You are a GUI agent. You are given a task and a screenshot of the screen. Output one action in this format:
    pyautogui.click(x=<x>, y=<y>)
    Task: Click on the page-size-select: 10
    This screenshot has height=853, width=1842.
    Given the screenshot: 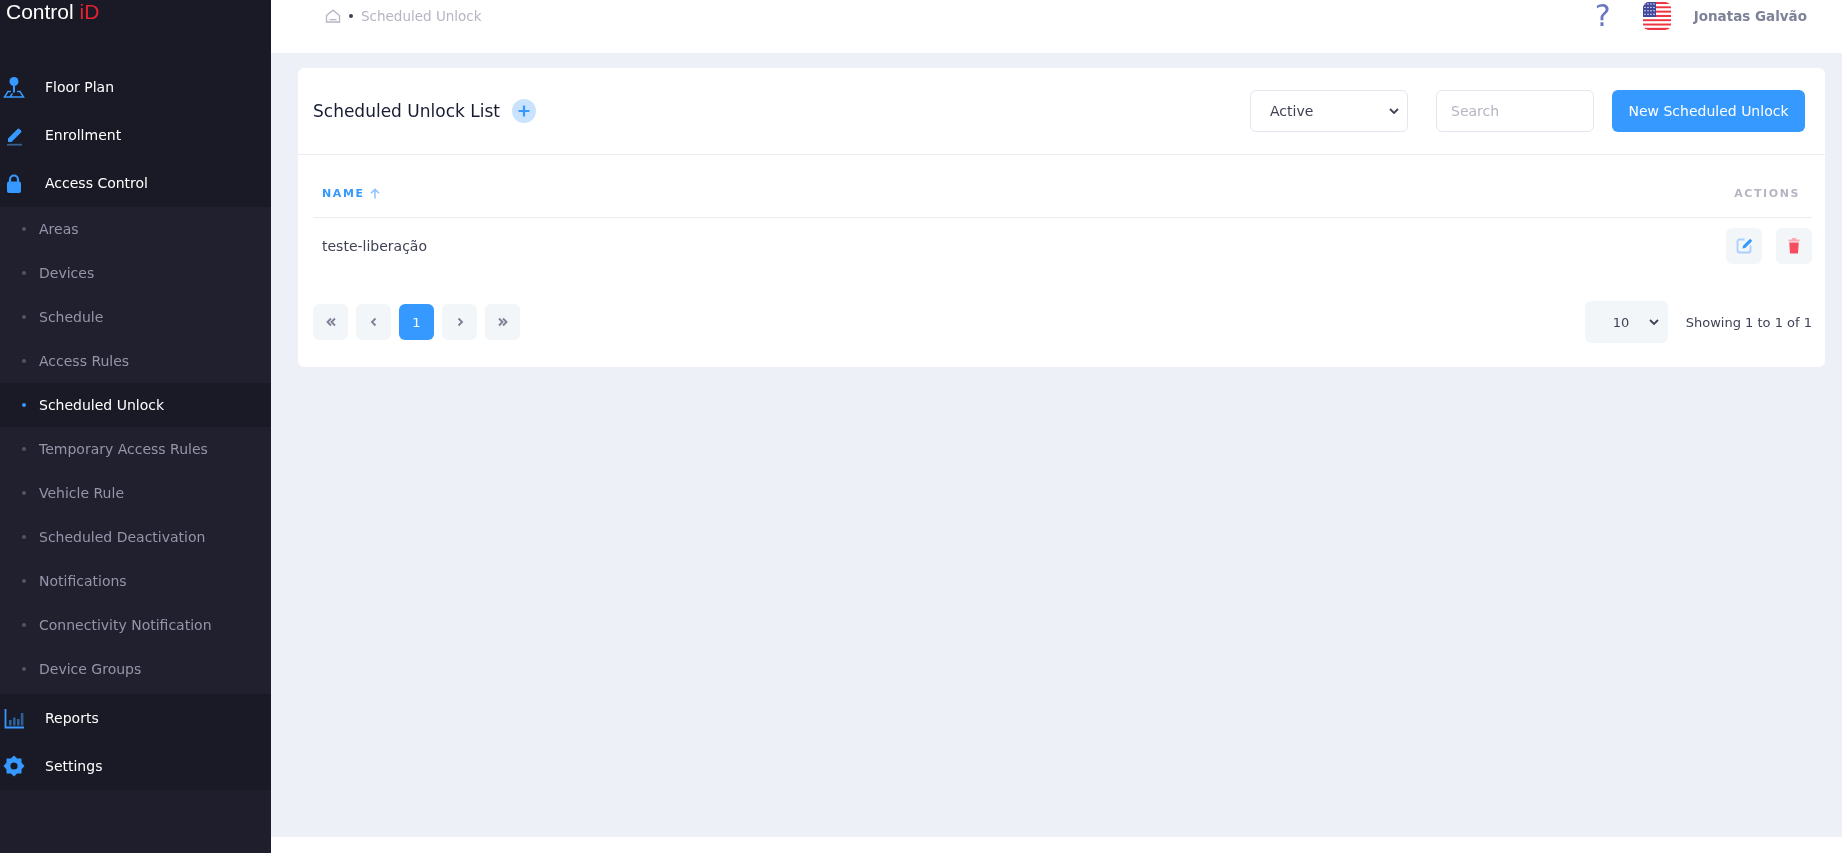 What is the action you would take?
    pyautogui.click(x=1626, y=322)
    